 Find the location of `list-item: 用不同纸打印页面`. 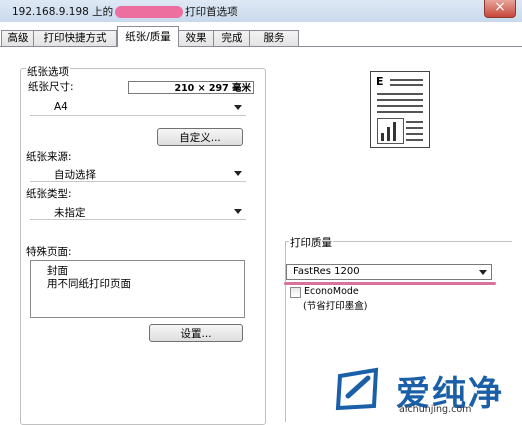

list-item: 用不同纸打印页面 is located at coordinates (89, 283).